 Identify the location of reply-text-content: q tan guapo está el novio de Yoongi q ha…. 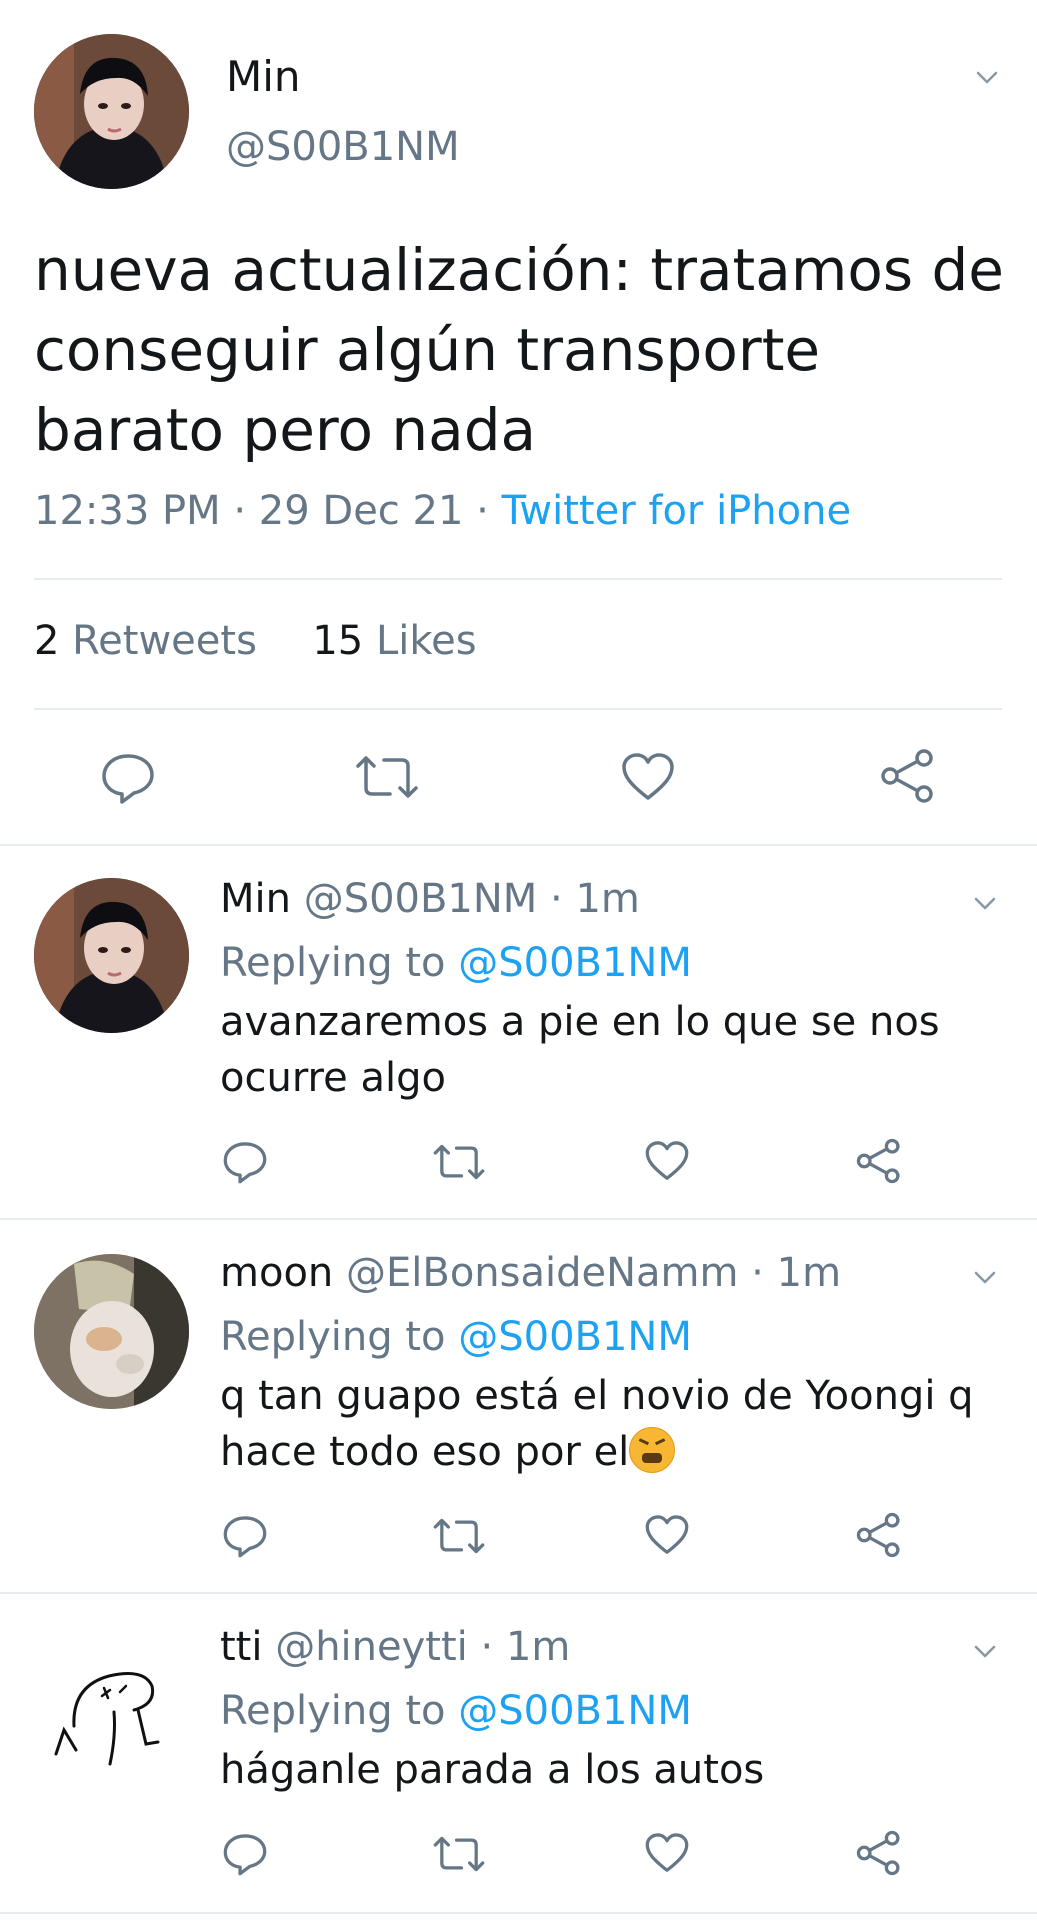
(597, 1424).